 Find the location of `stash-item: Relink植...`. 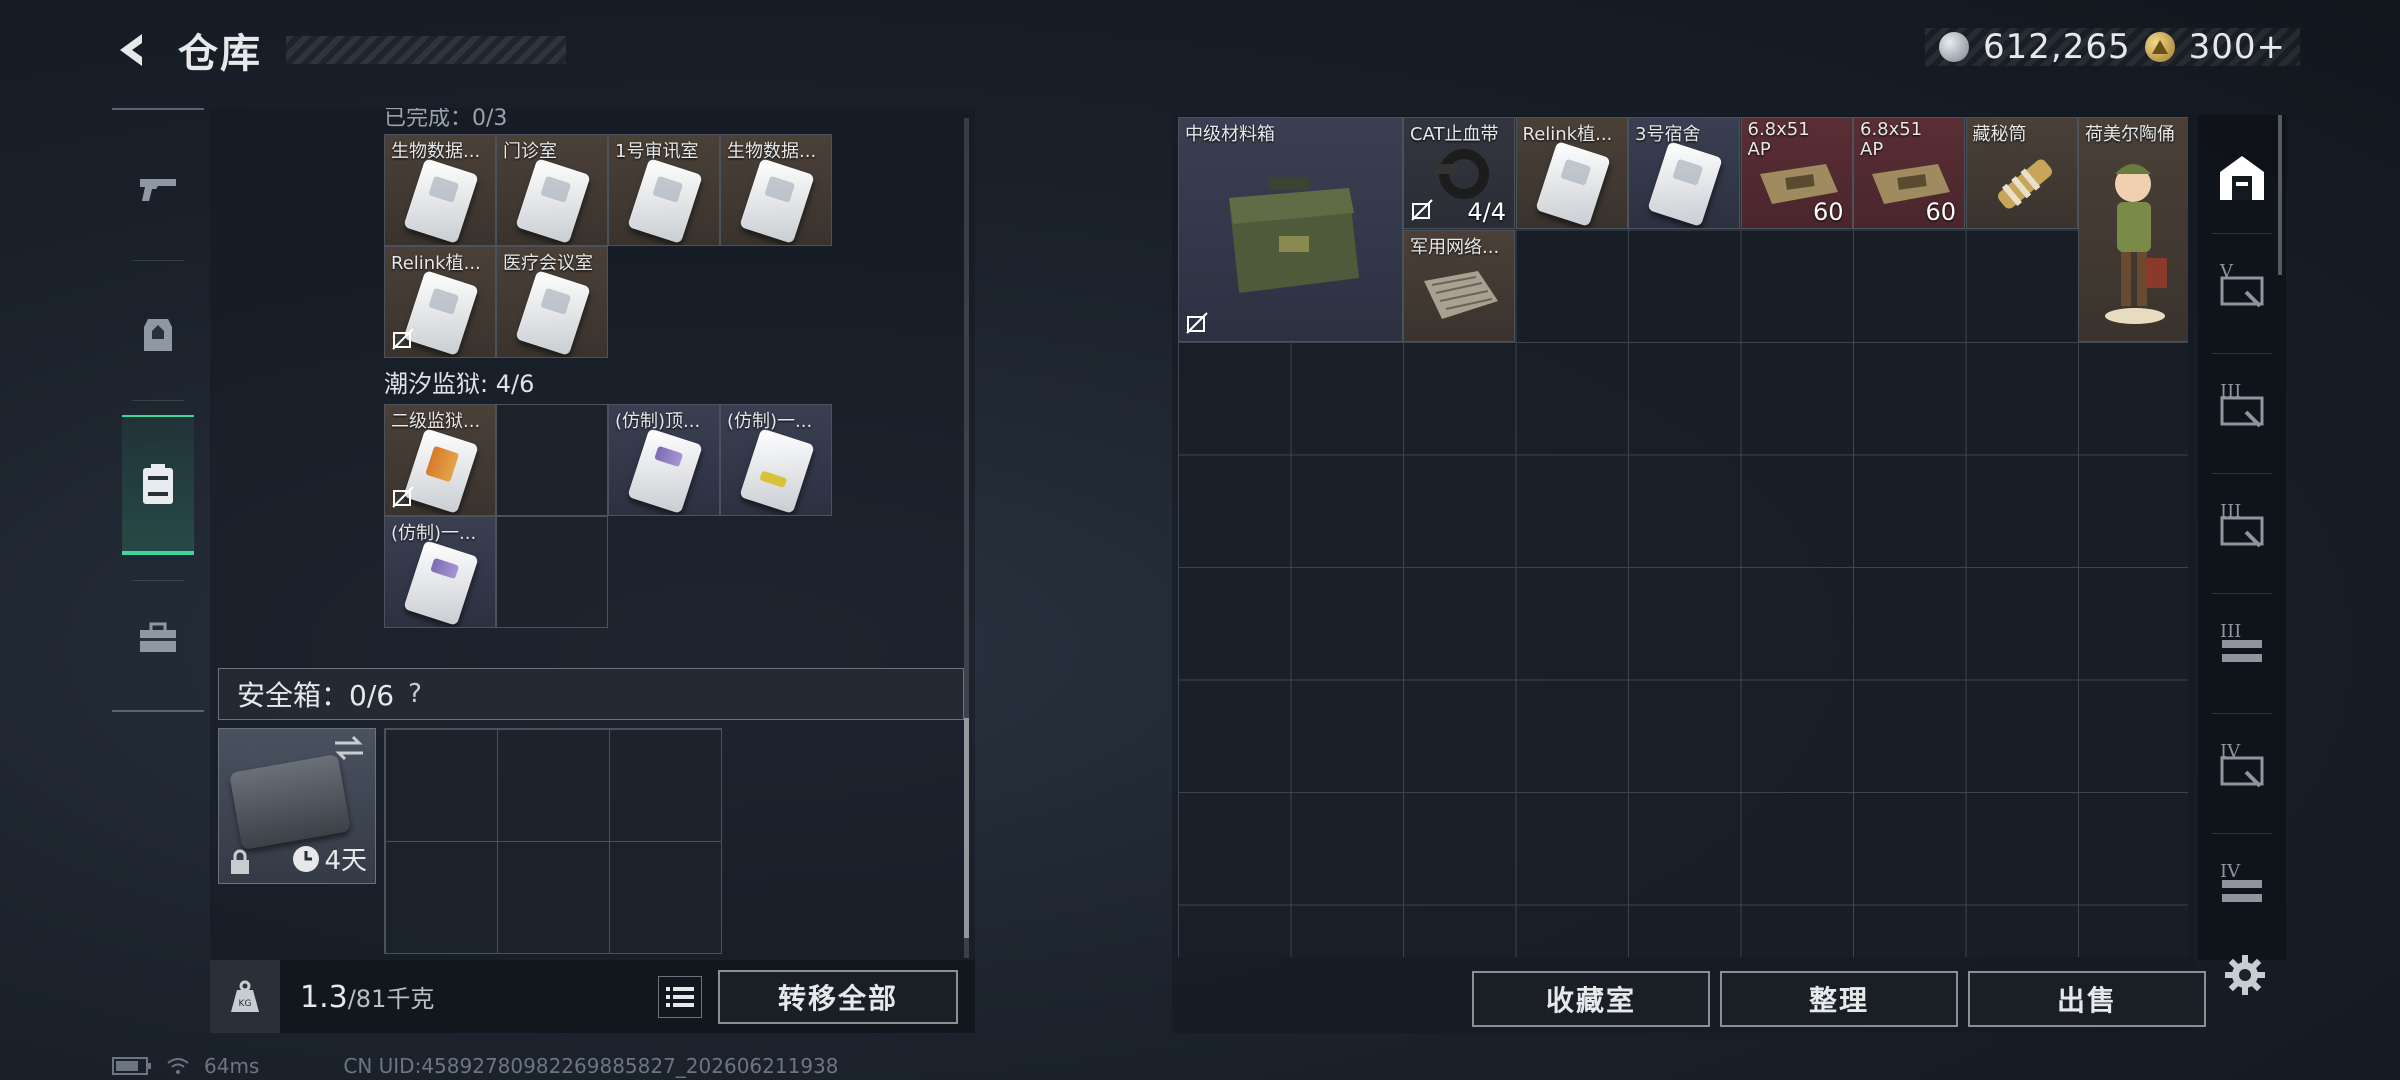

stash-item: Relink植... is located at coordinates (1571, 173).